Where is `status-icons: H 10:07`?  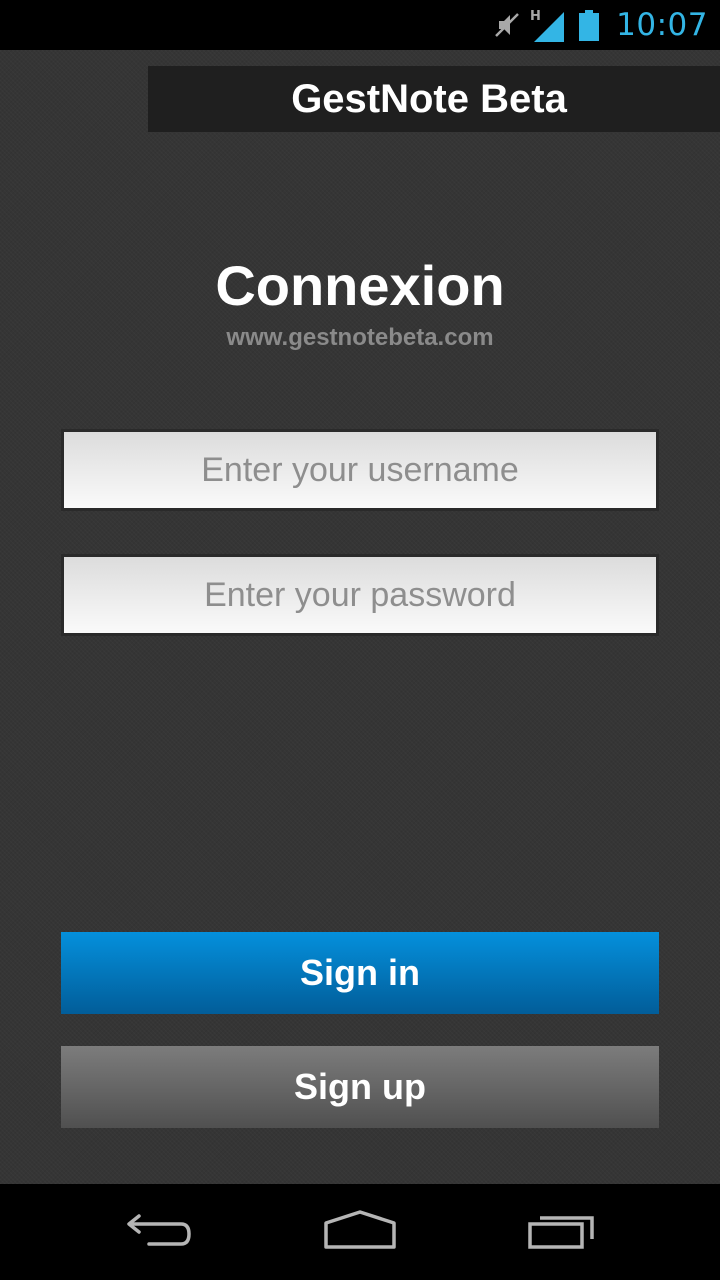
status-icons: H 10:07 is located at coordinates (600, 25).